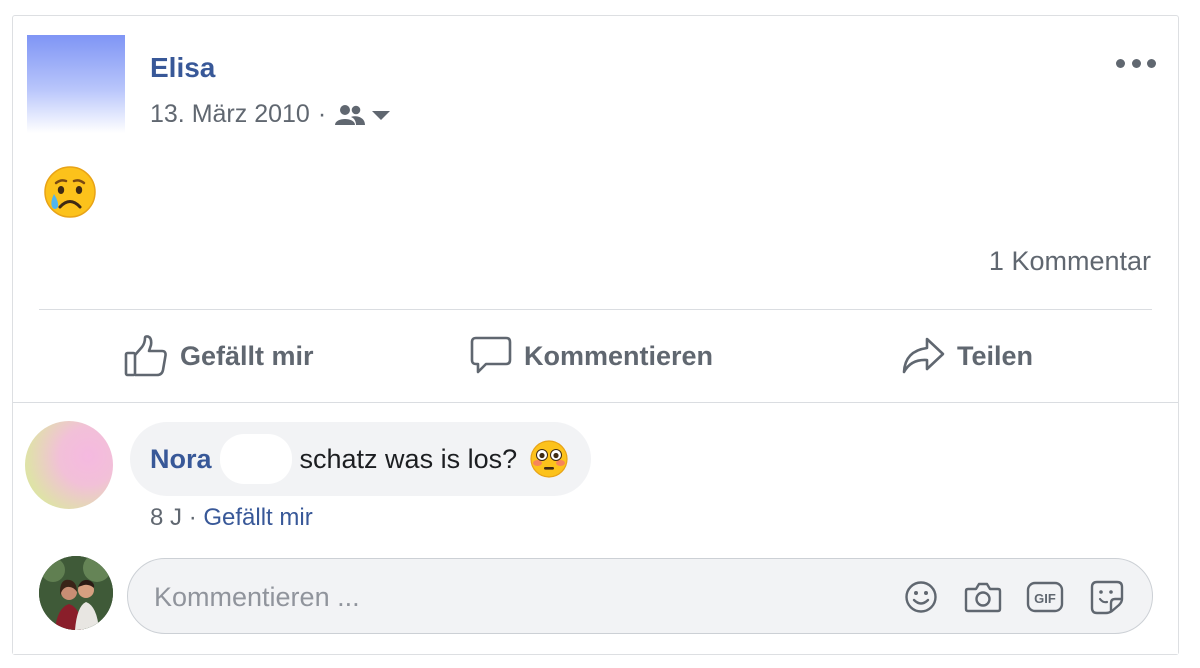 The width and height of the screenshot is (1200, 668). I want to click on profile-photo, so click(76, 593).